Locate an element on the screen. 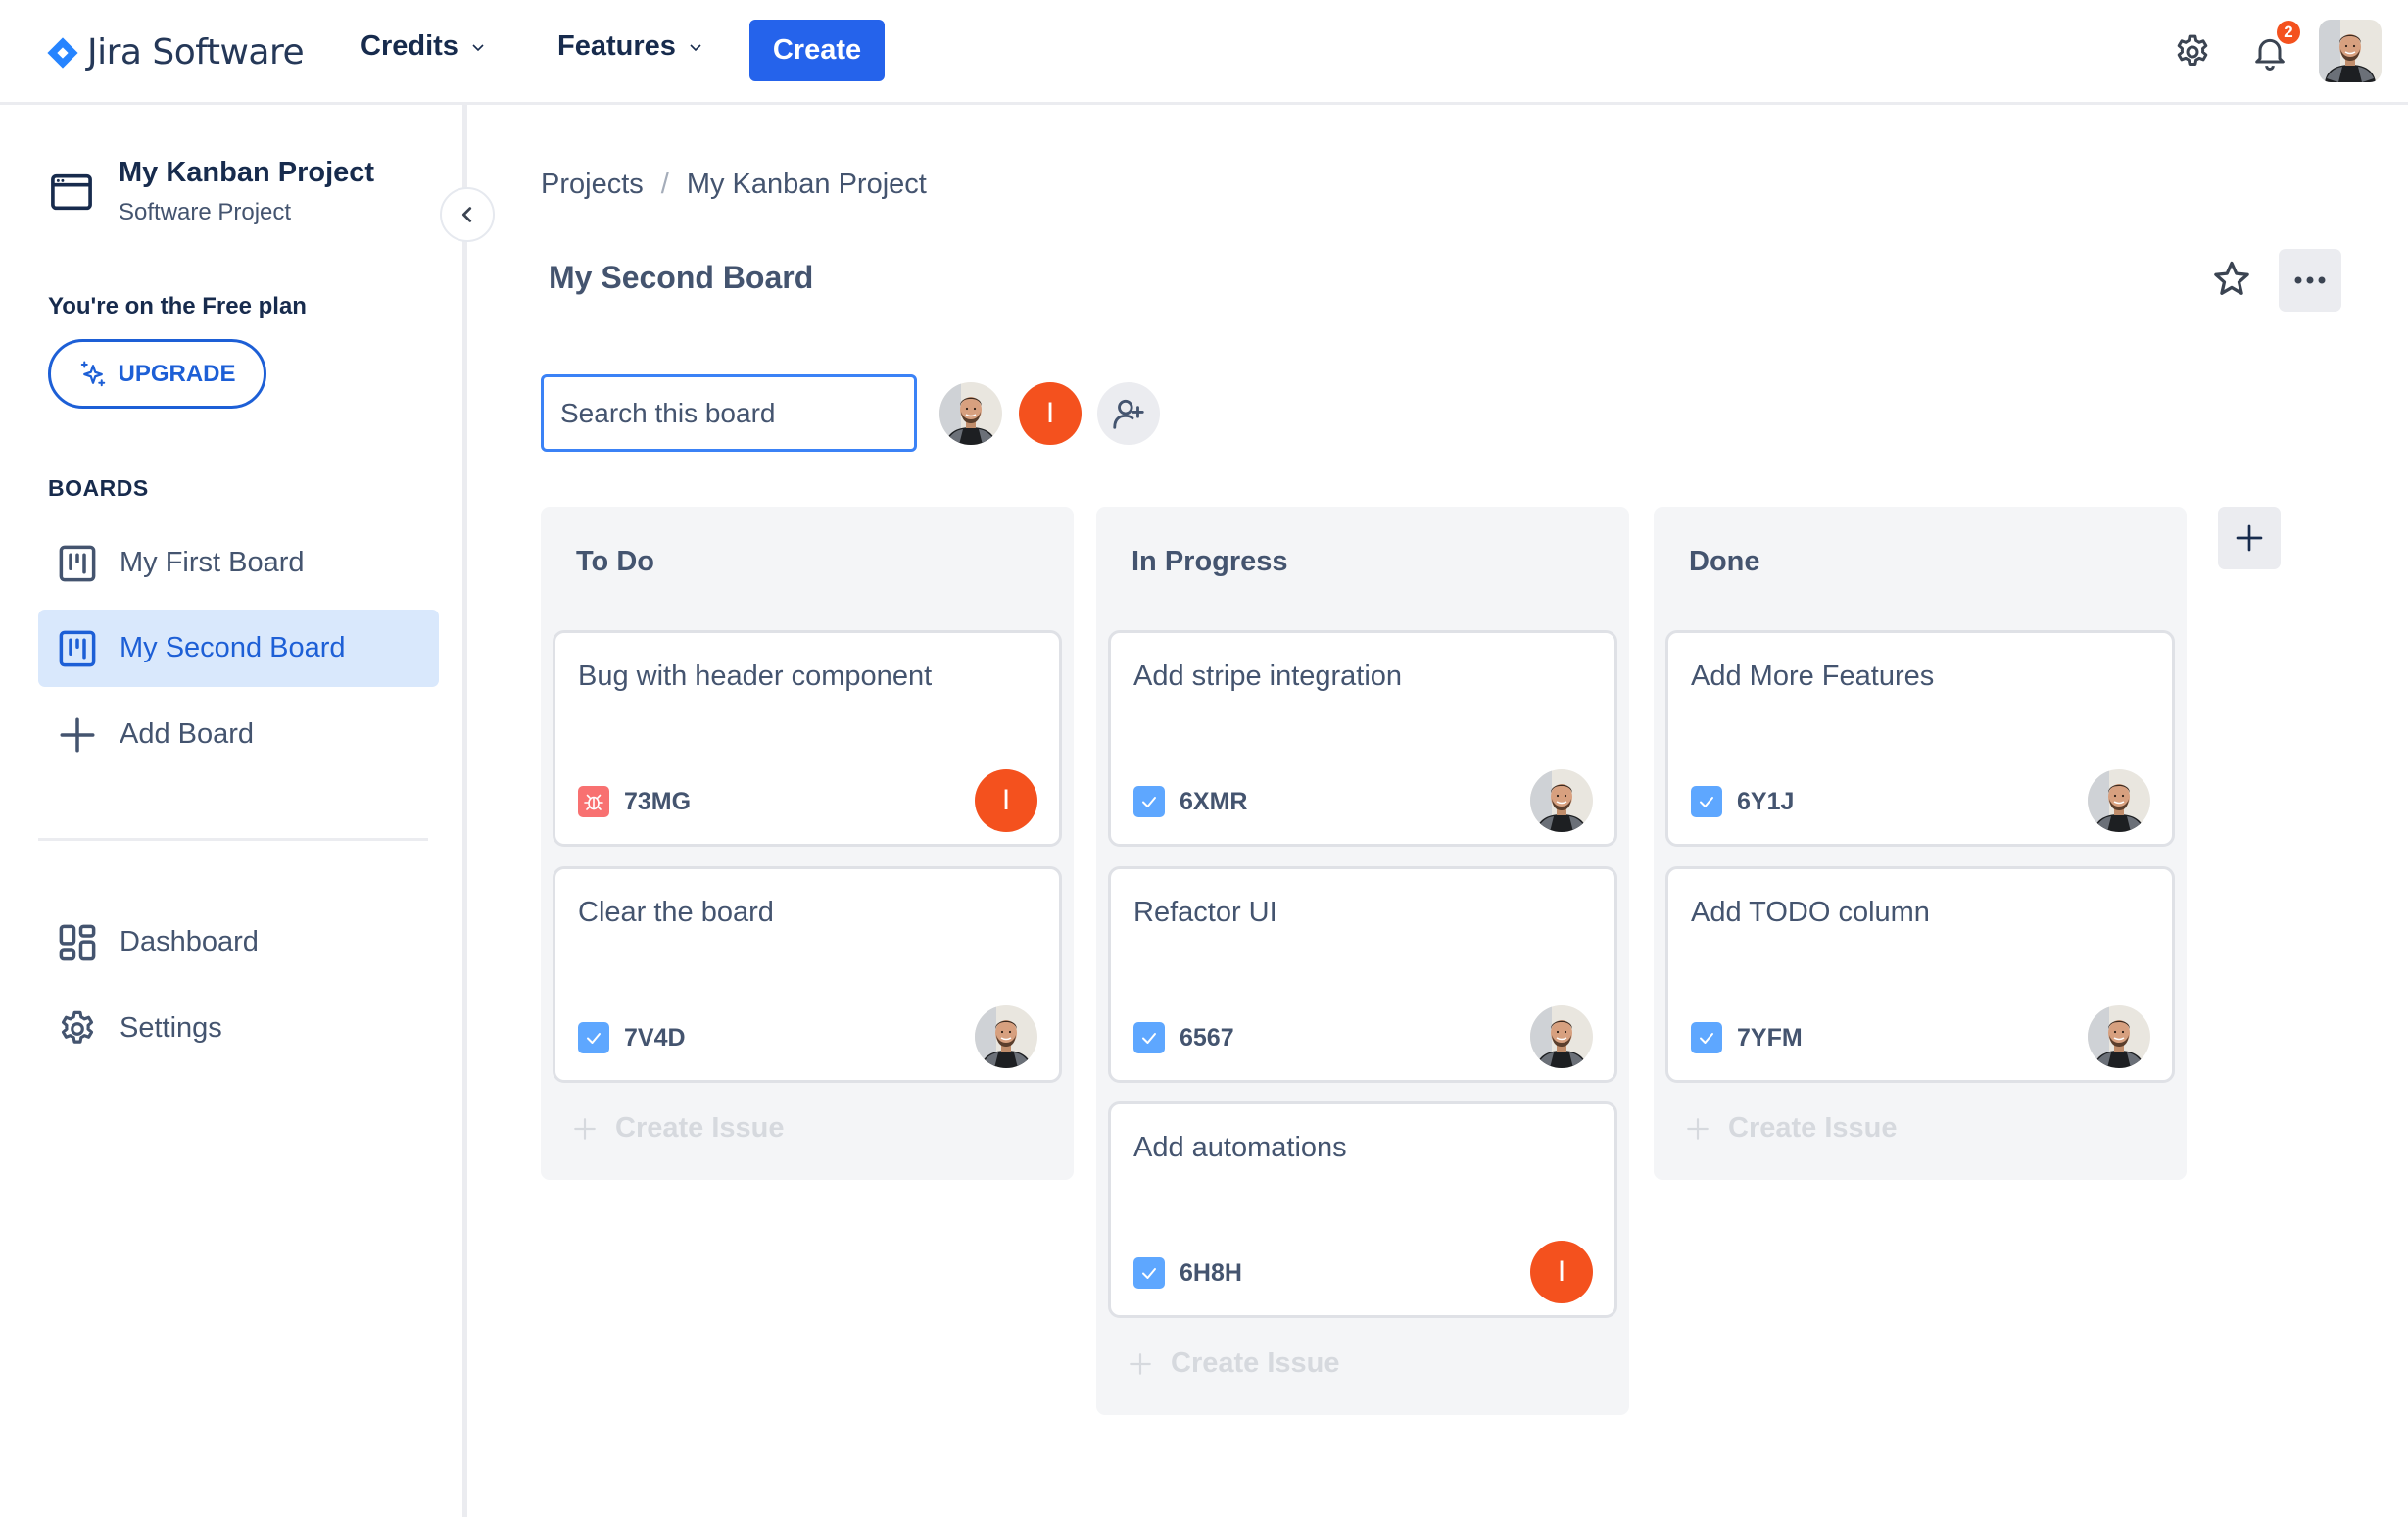 The image size is (2408, 1517). breadcrumb-project: My Kanban Project is located at coordinates (807, 185).